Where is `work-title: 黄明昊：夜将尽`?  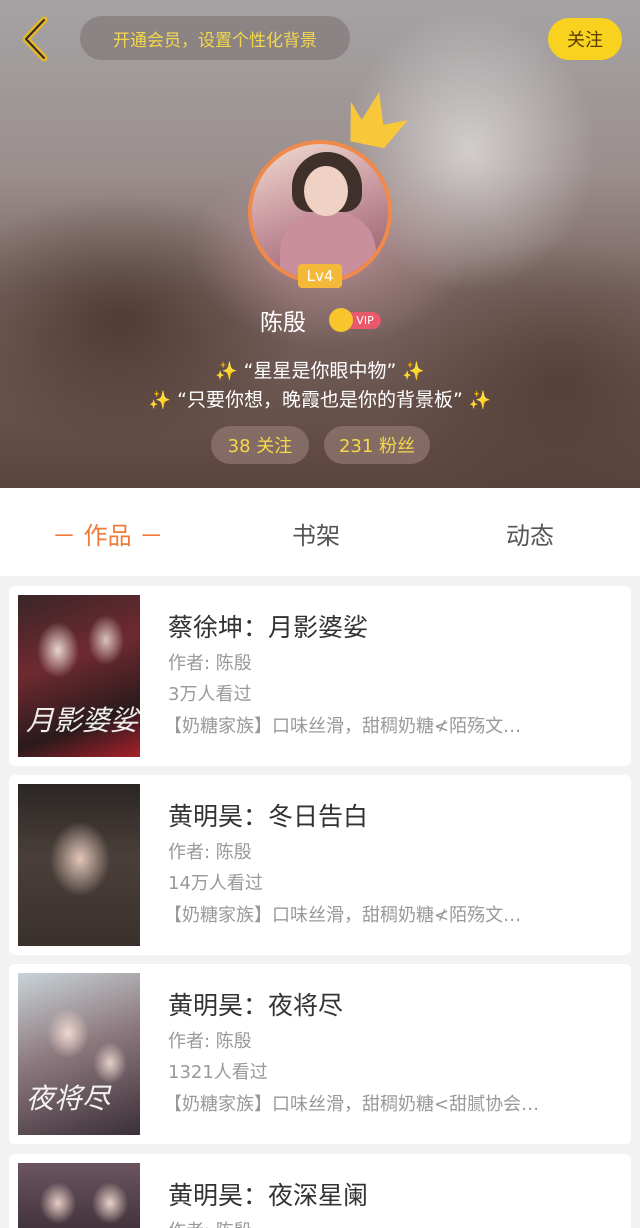 work-title: 黄明昊：夜将尽 is located at coordinates (256, 1005).